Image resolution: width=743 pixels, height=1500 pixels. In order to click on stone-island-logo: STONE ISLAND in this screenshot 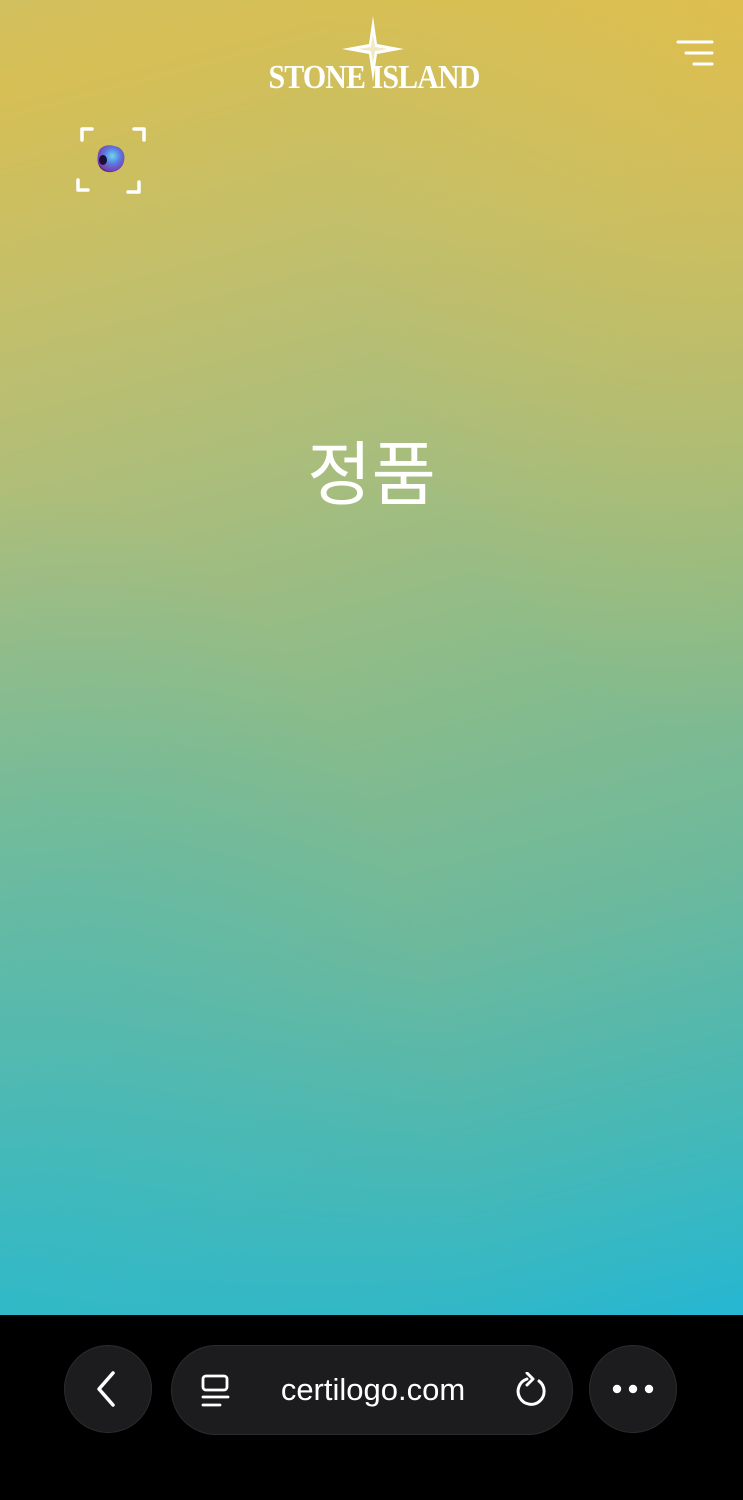, I will do `click(374, 57)`.